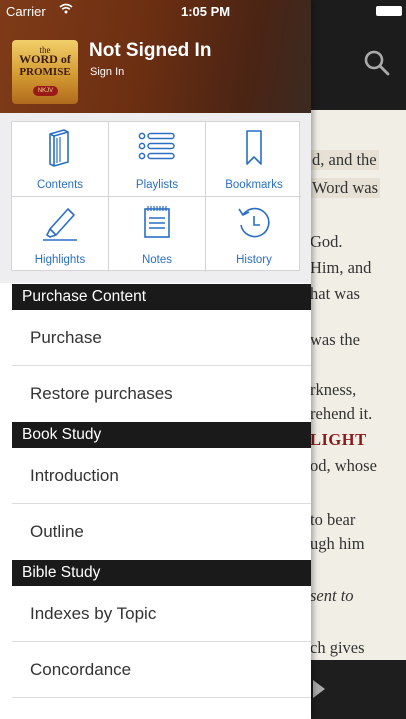 The height and width of the screenshot is (719, 406). I want to click on bookmark-icon, so click(254, 147).